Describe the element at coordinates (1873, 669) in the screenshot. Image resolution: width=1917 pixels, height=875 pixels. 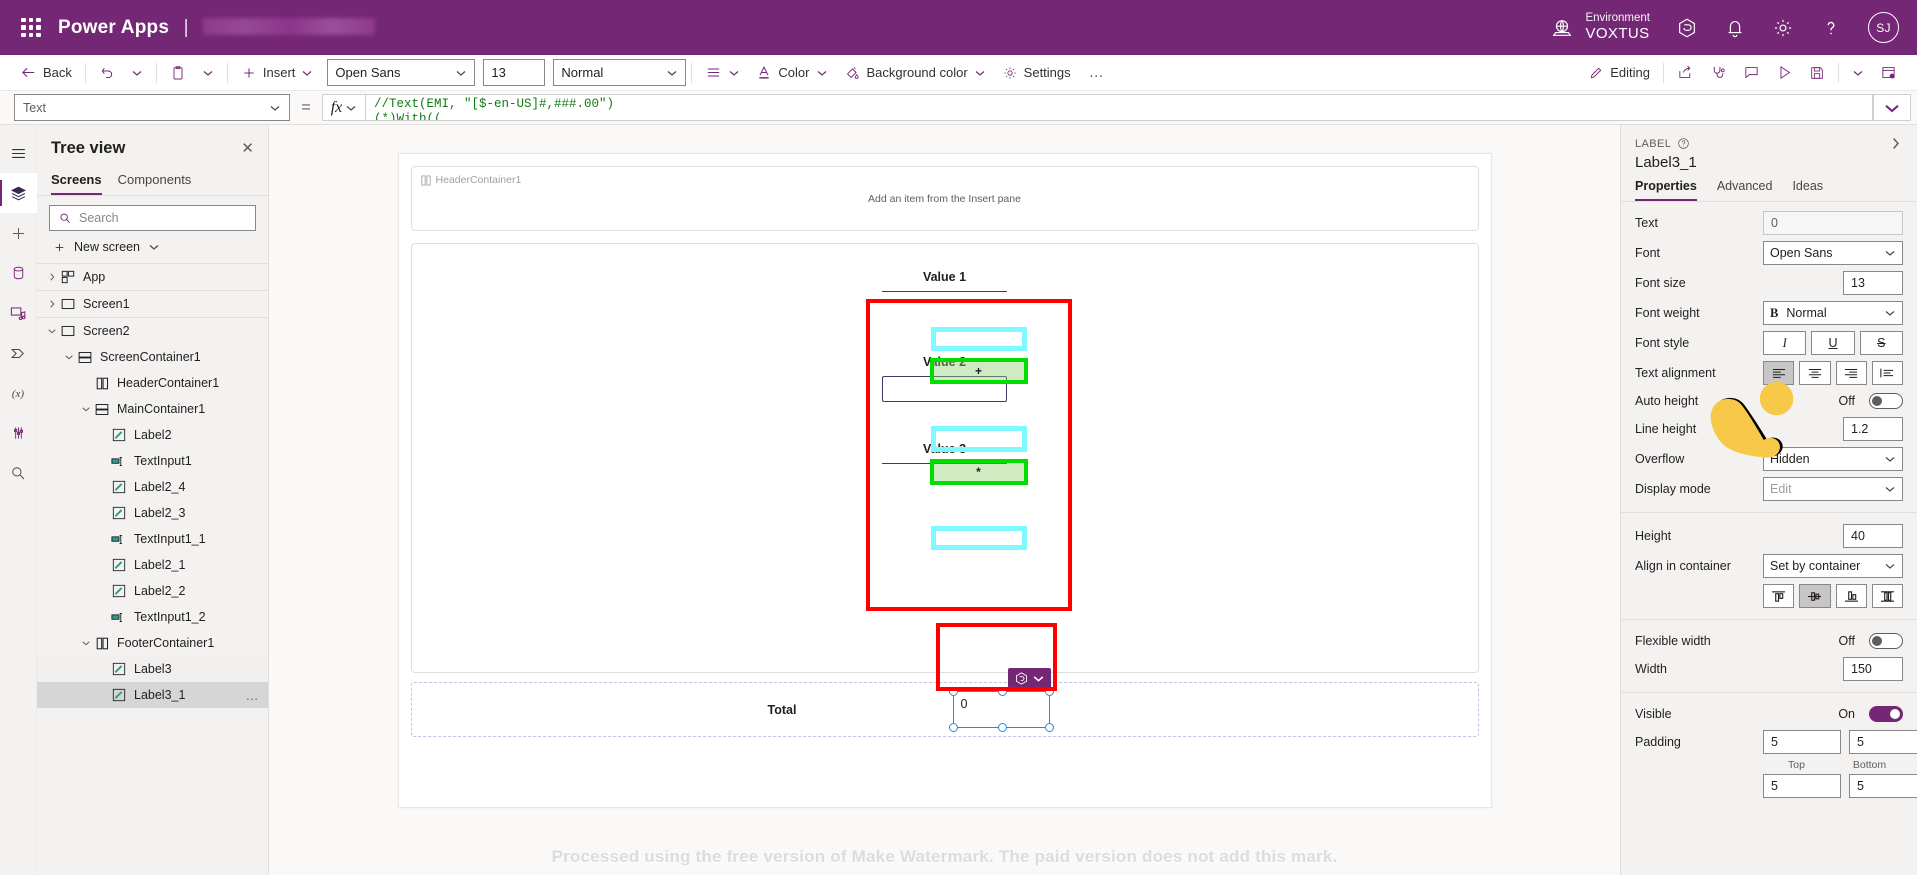
I see `width-field: 150` at that location.